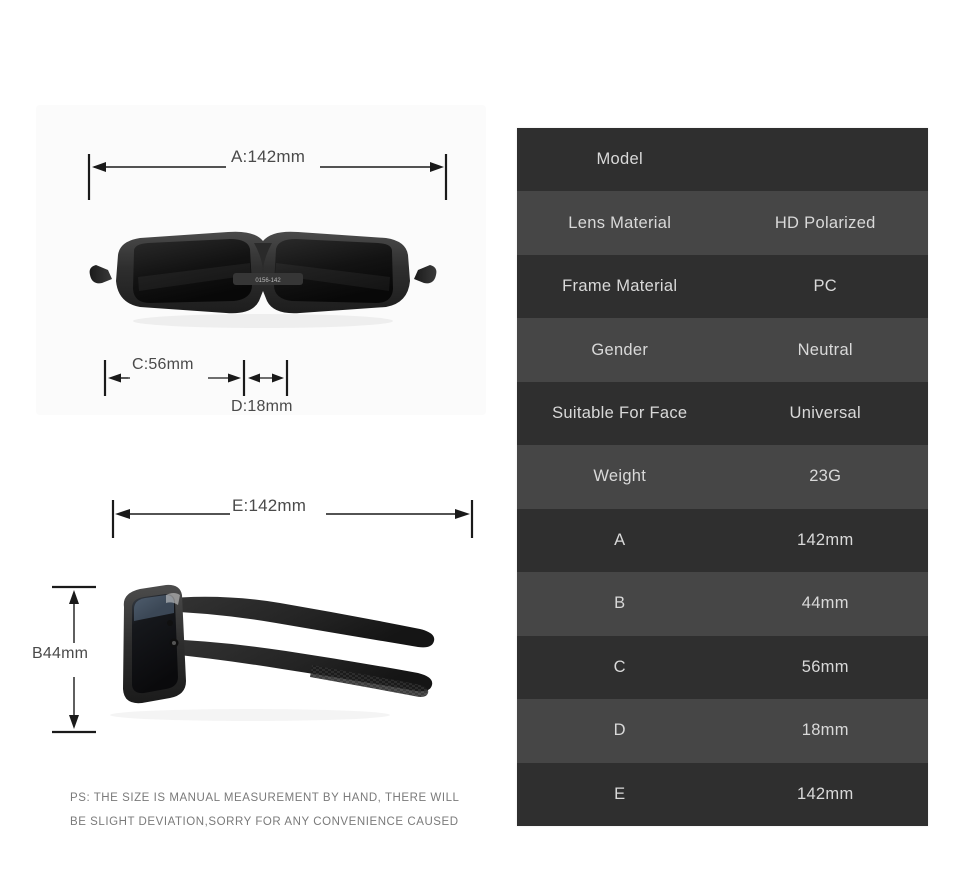 This screenshot has width=960, height=893. Describe the element at coordinates (722, 540) in the screenshot. I see `table-row: A 142mm` at that location.